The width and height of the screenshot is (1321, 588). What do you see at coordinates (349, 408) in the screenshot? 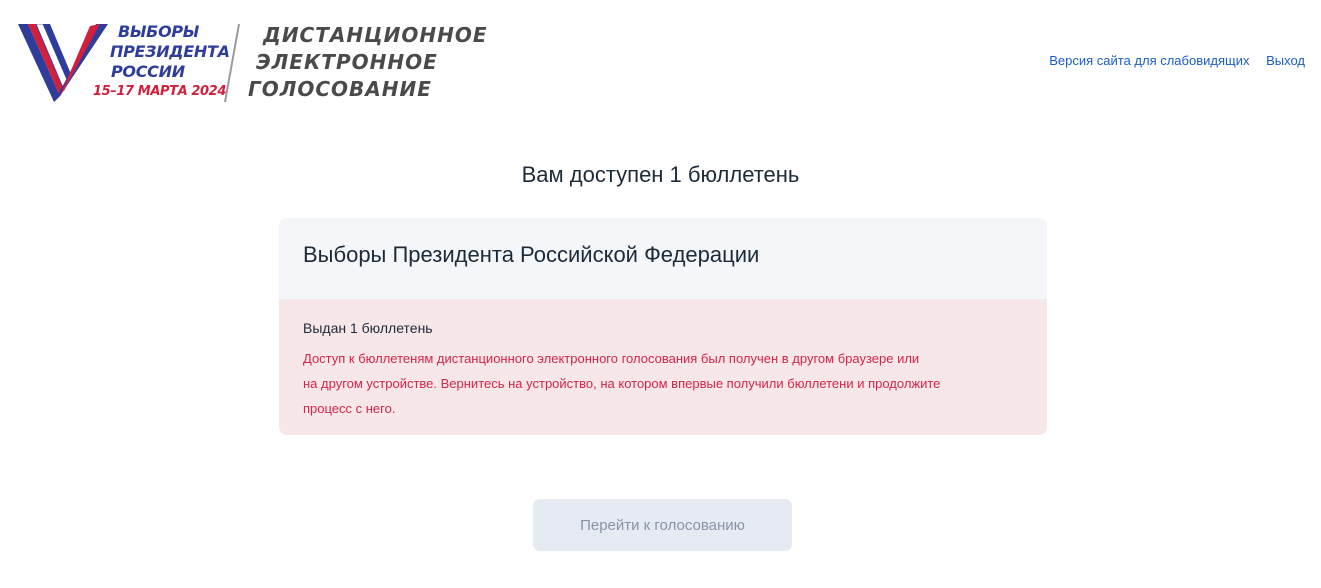
I see `warning-line: процесс с него.` at bounding box center [349, 408].